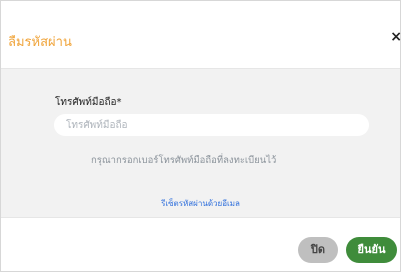 Image resolution: width=401 pixels, height=272 pixels. I want to click on close-icon: ×, so click(395, 37).